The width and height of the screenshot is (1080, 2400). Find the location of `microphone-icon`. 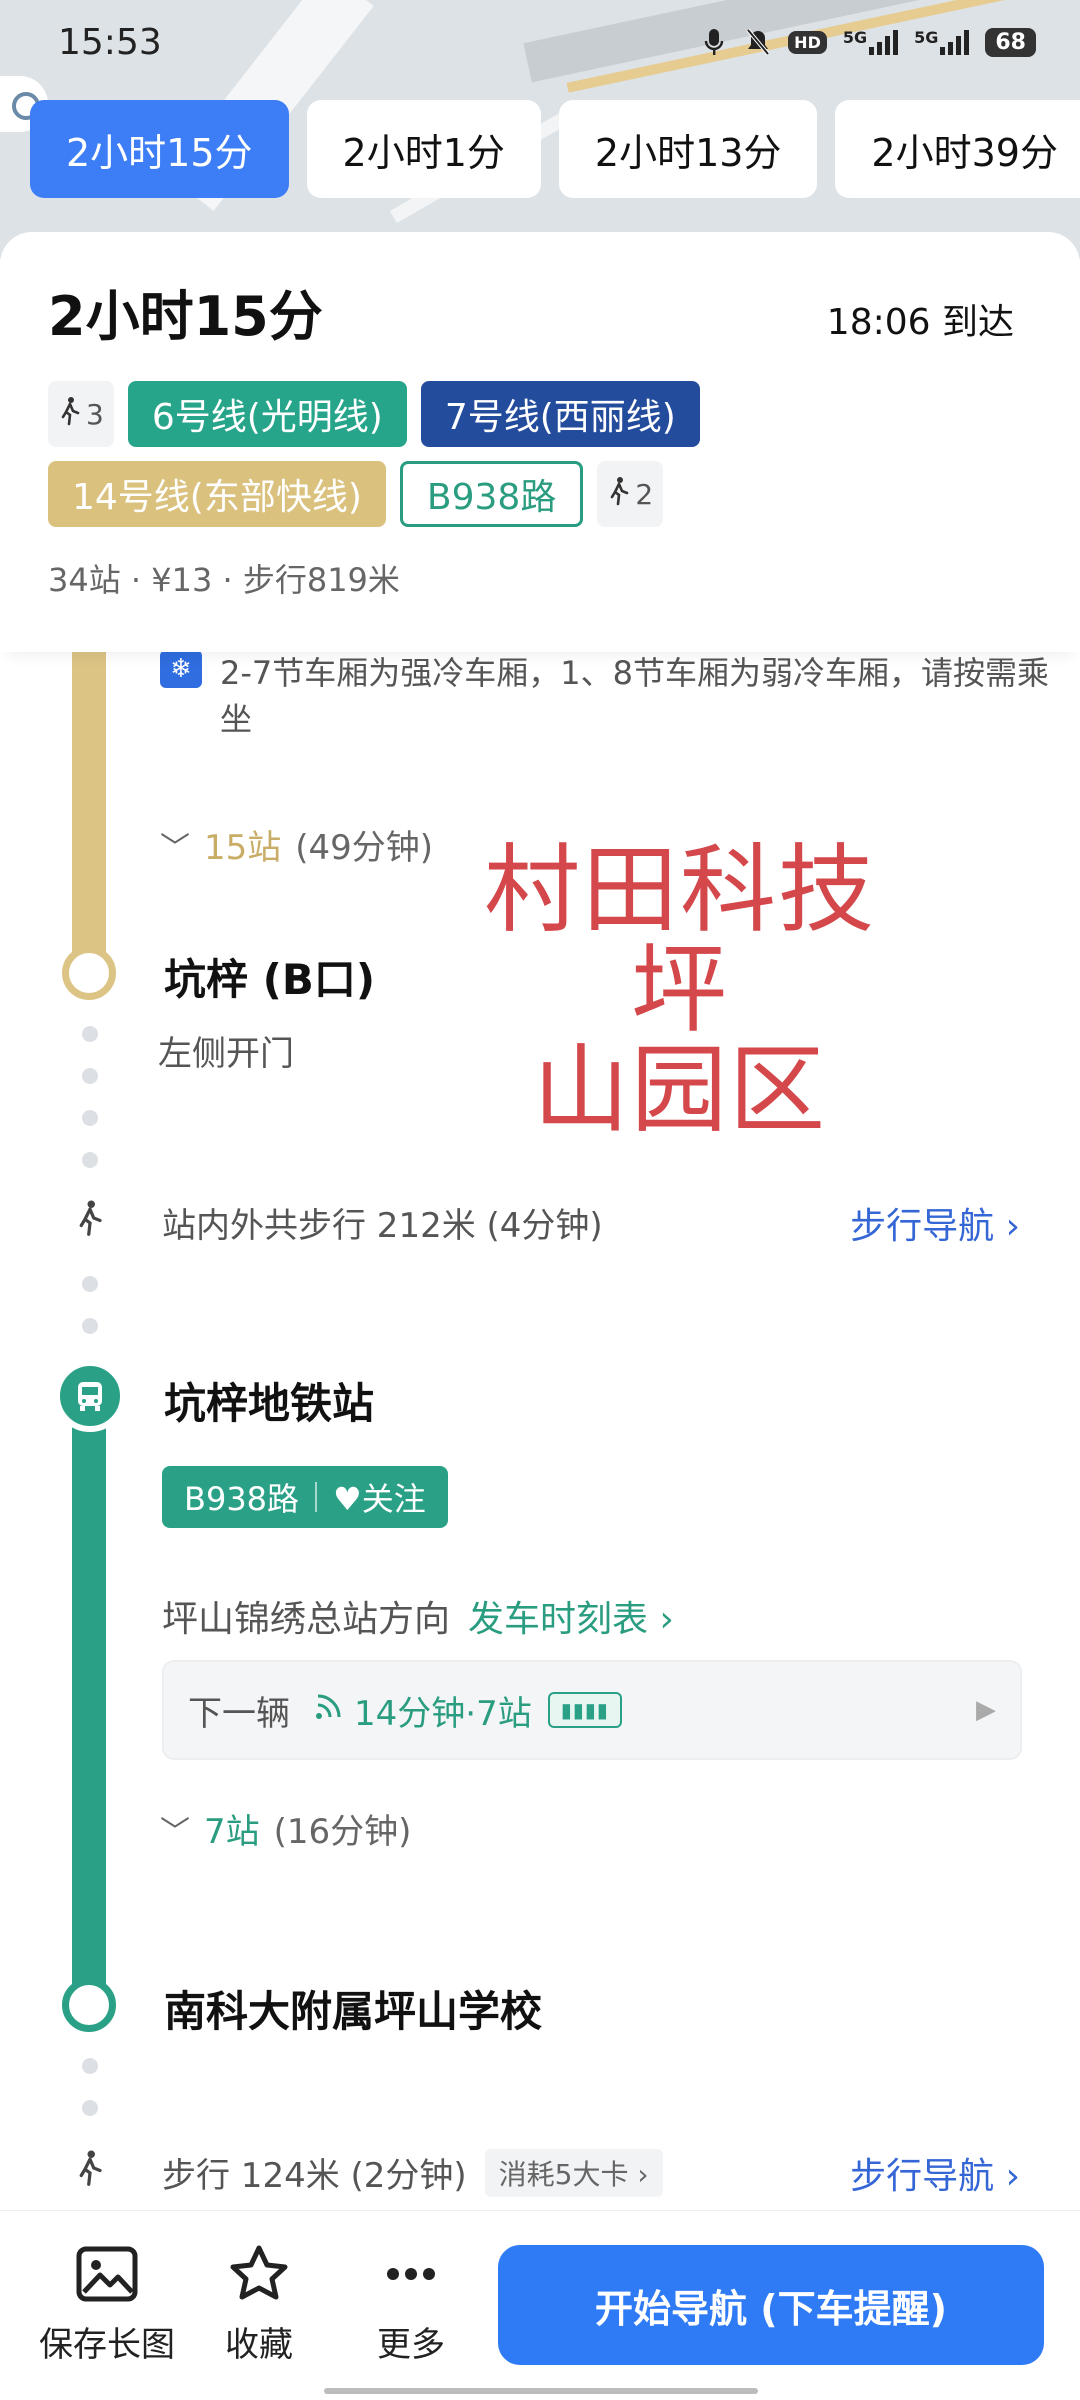

microphone-icon is located at coordinates (714, 42).